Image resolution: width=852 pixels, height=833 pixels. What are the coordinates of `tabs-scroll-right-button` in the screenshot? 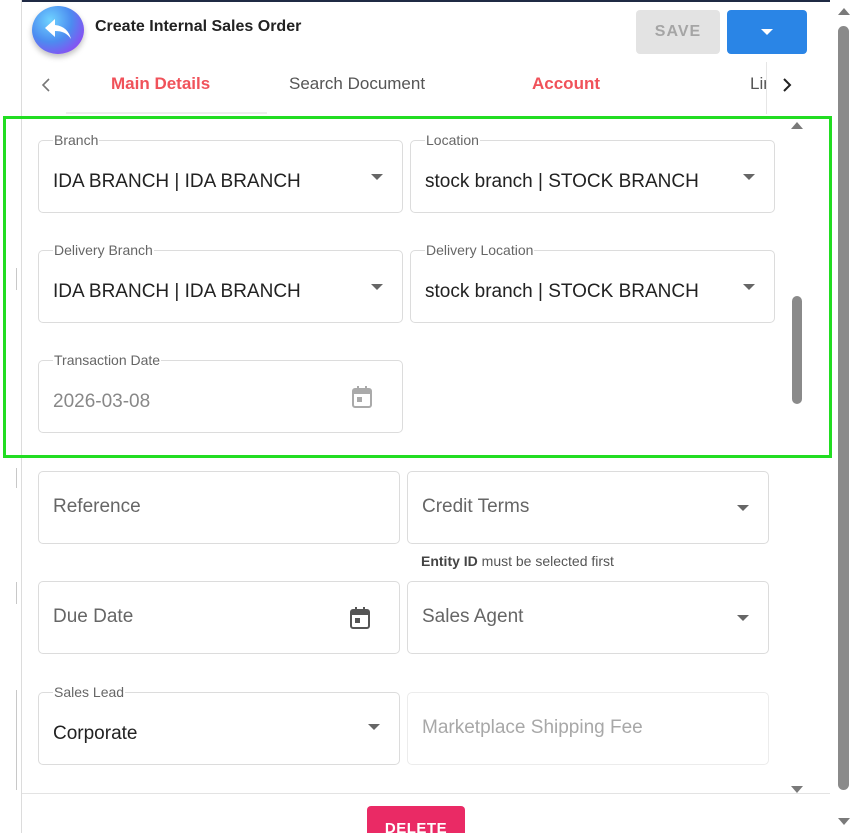 It's located at (787, 85).